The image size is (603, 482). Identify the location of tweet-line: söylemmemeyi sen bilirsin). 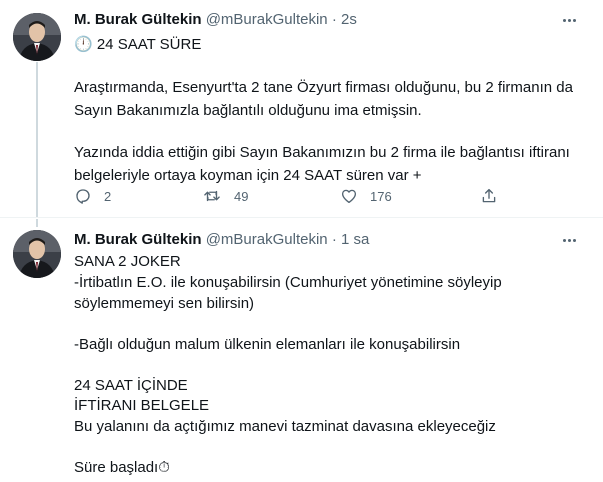
(164, 303).